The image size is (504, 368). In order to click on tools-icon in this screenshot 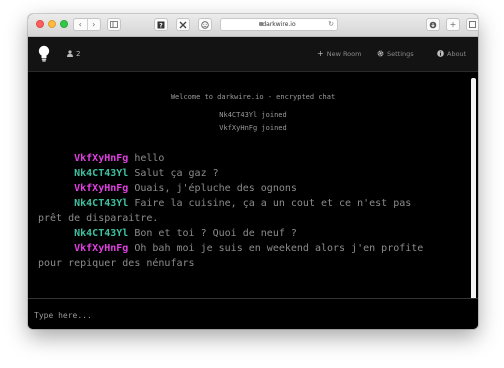, I will do `click(183, 25)`.